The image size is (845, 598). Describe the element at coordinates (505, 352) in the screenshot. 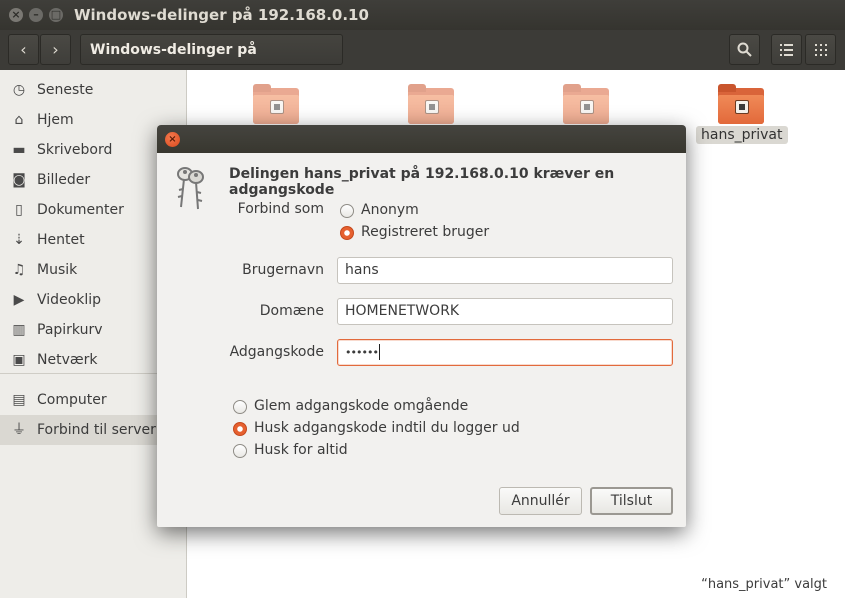

I see `password-field: ••••••` at that location.